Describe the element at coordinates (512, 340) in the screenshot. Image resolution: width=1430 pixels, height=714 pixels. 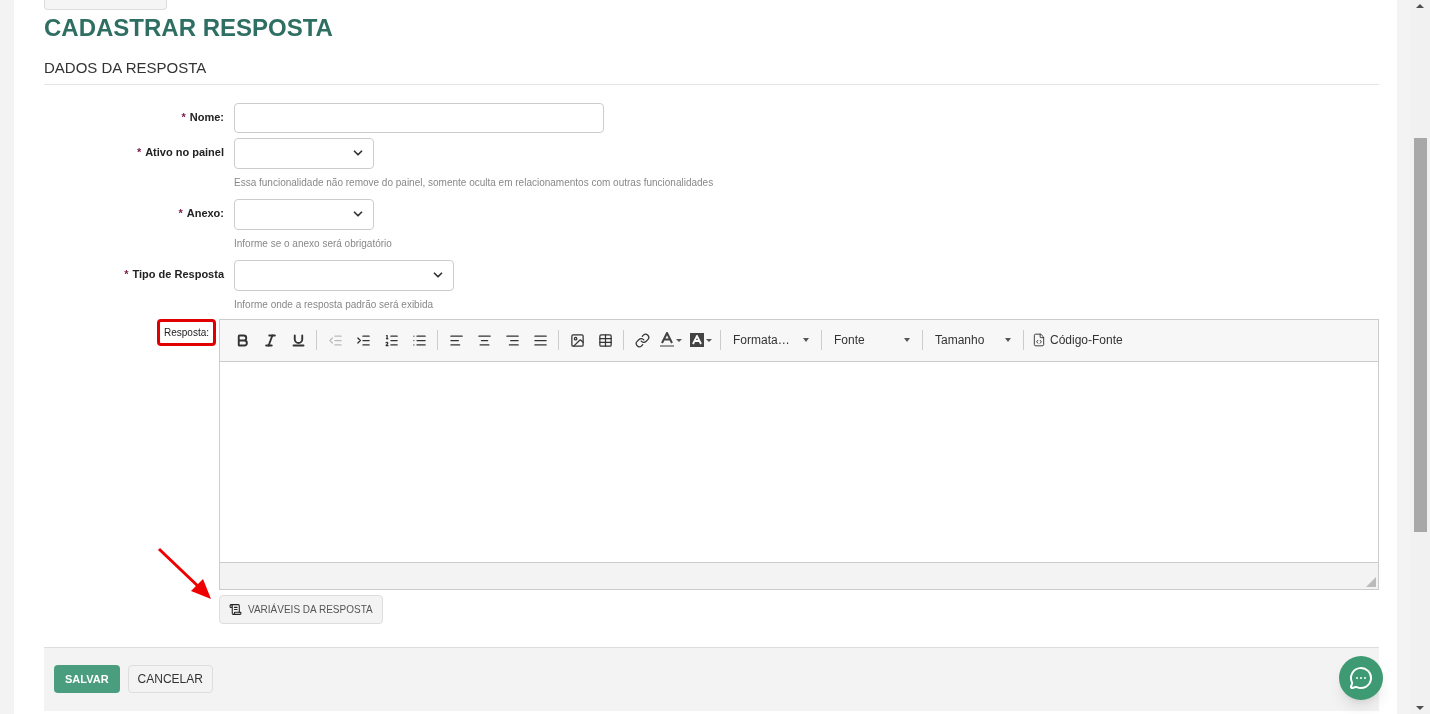
I see `align-right-icon` at that location.